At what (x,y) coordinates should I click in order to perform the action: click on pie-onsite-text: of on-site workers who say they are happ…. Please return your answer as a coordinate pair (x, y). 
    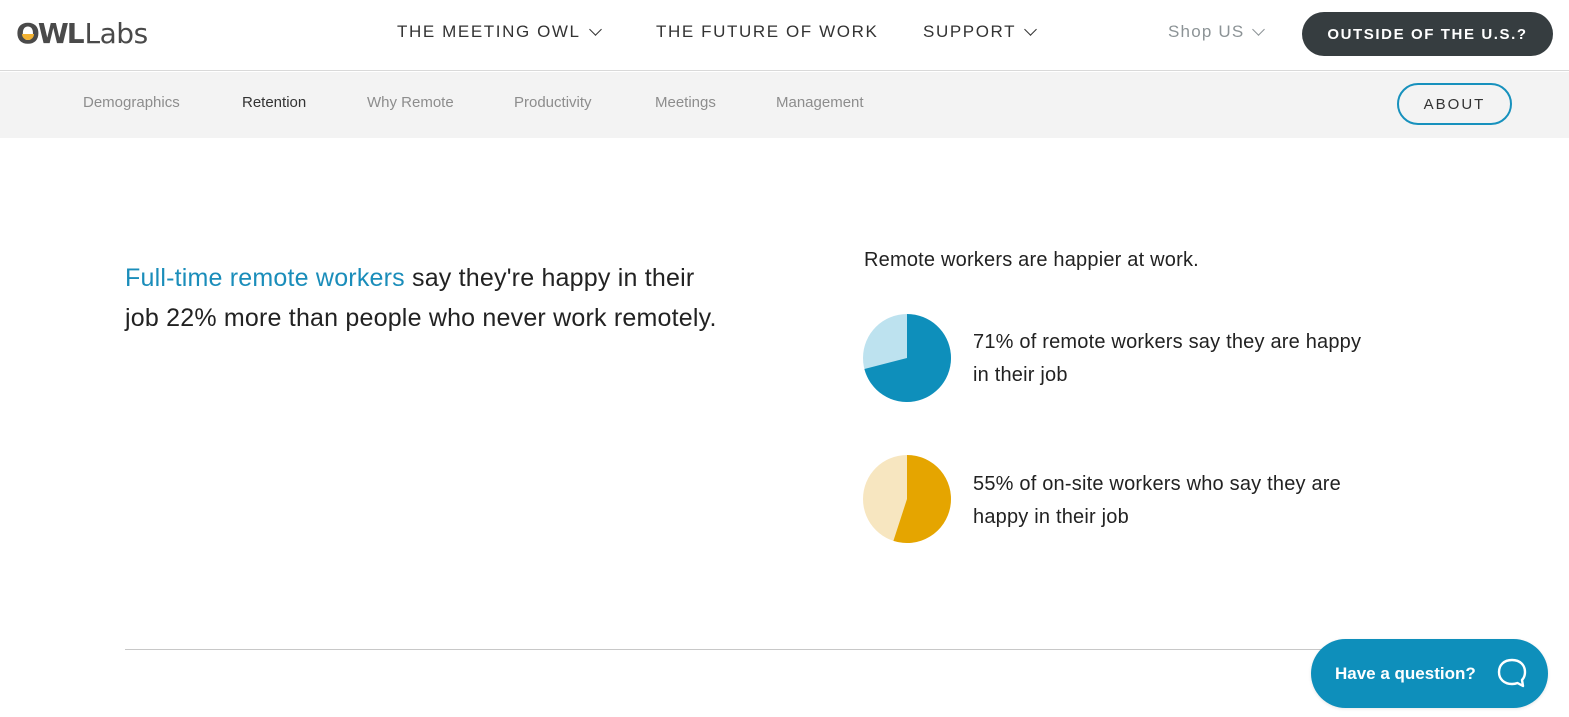
    Looking at the image, I should click on (1157, 500).